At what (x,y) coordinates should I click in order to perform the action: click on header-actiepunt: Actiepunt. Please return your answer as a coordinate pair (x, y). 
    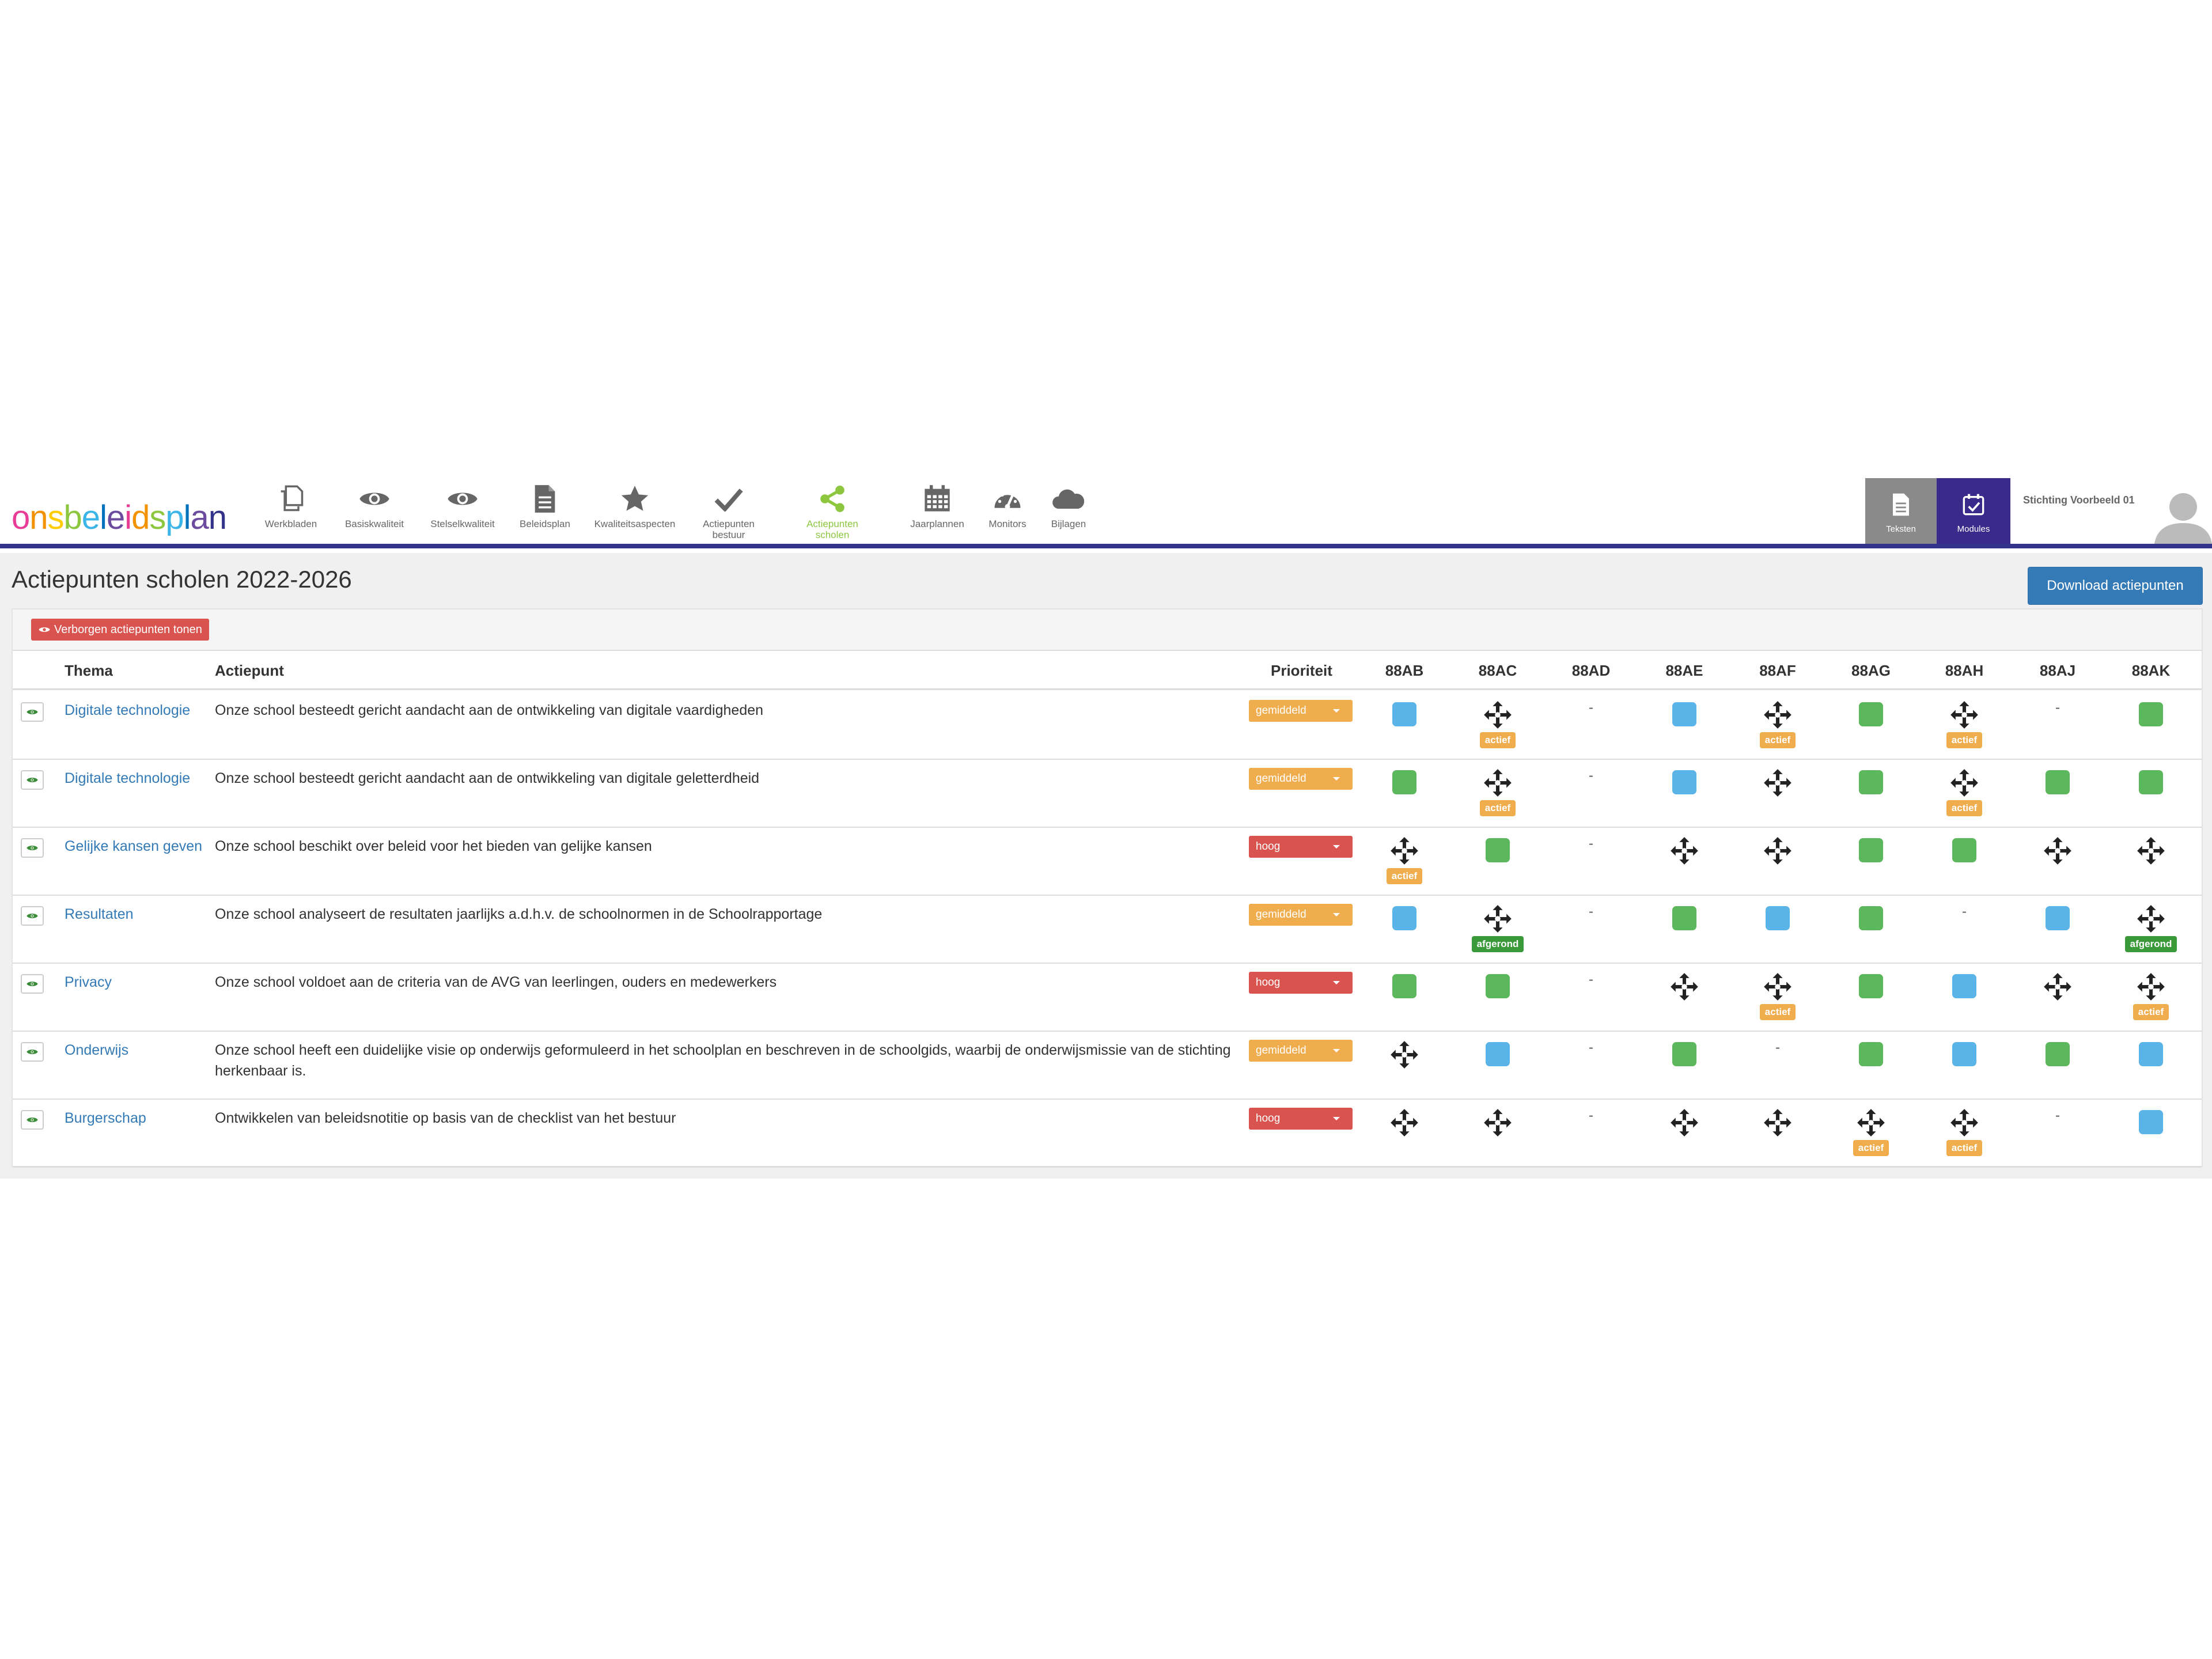
    Looking at the image, I should click on (249, 670).